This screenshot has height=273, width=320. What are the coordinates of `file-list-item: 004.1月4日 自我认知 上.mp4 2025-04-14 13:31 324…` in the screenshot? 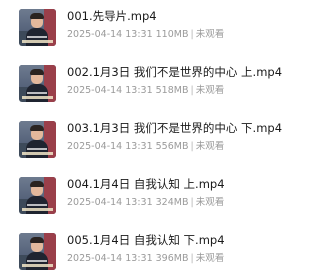 It's located at (150, 197).